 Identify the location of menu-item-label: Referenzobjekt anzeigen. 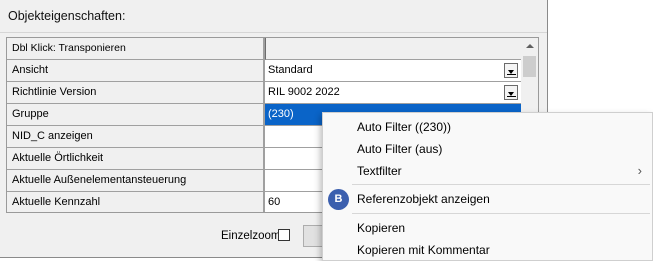
(423, 199).